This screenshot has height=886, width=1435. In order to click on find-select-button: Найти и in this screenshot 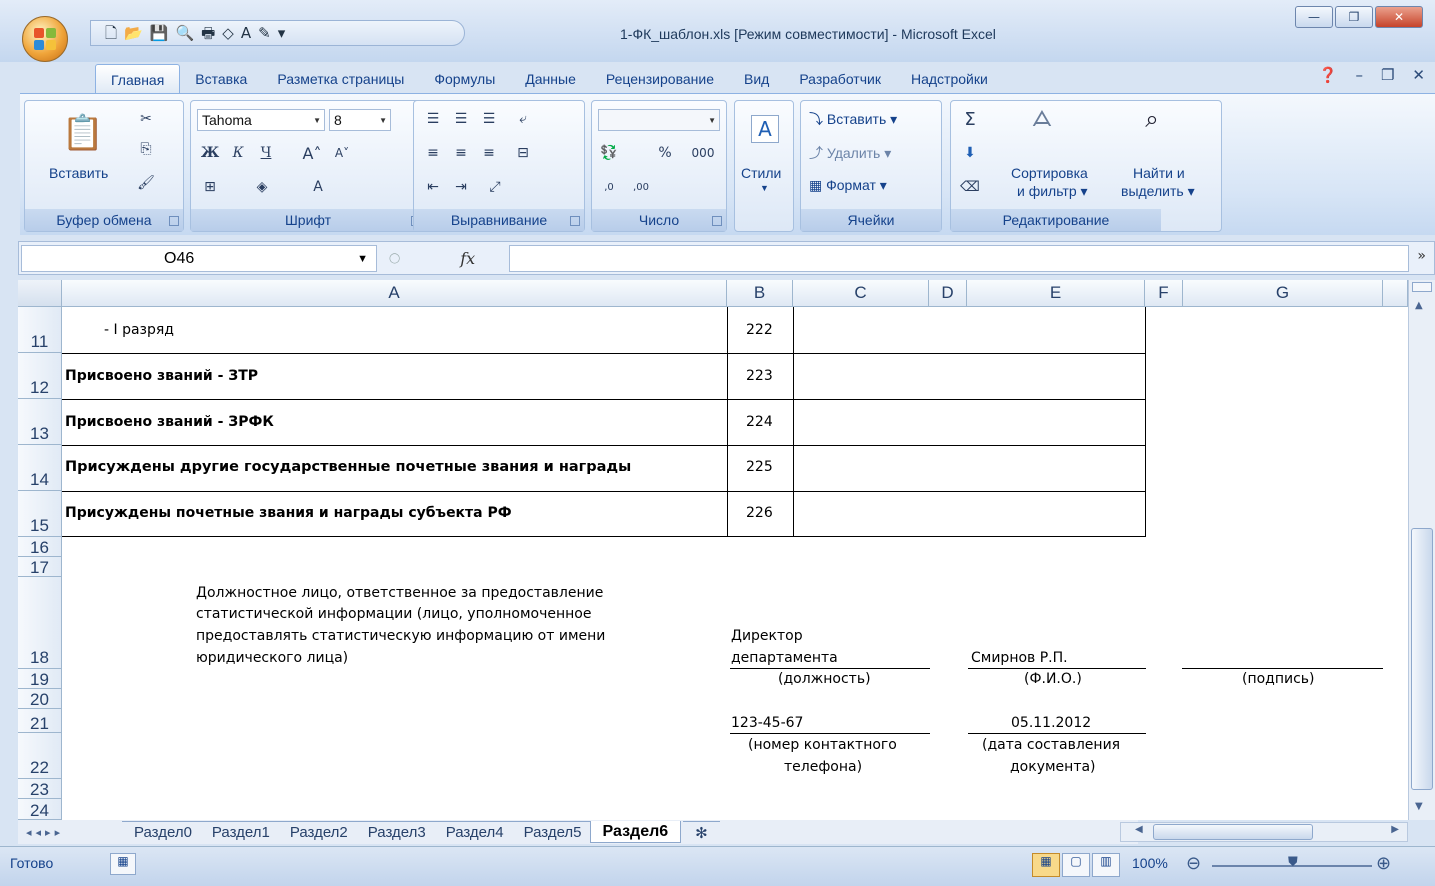, I will do `click(1159, 173)`.